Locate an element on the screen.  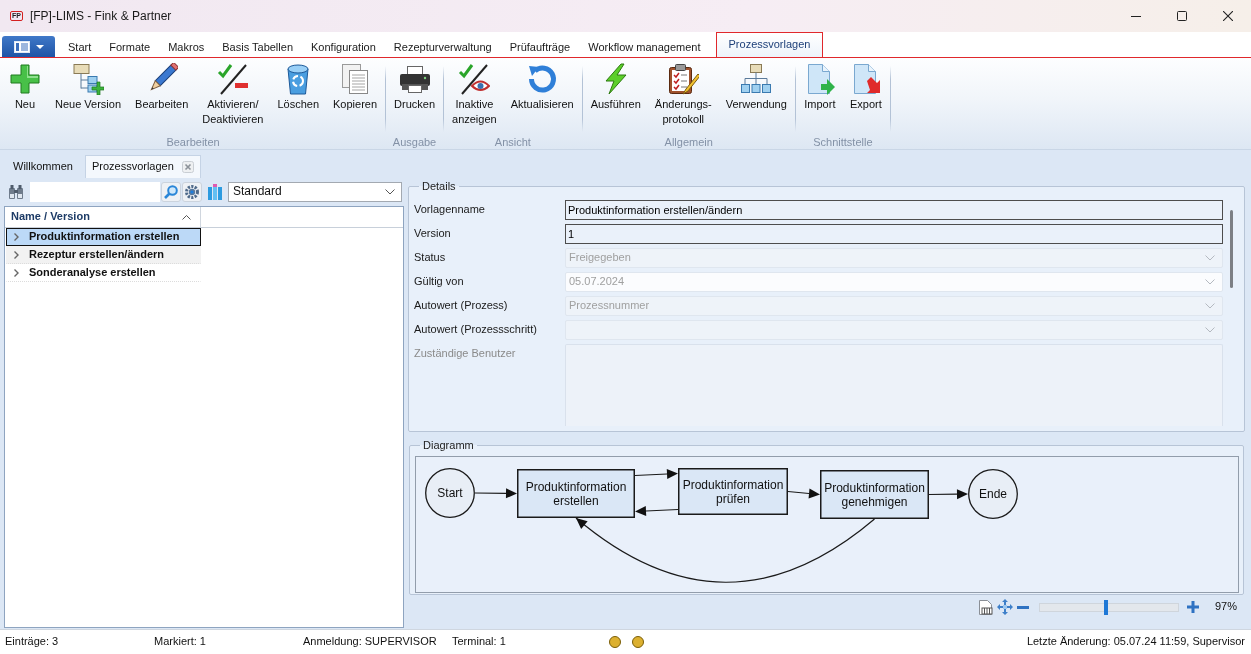
minimize-icon is located at coordinates (1136, 16).